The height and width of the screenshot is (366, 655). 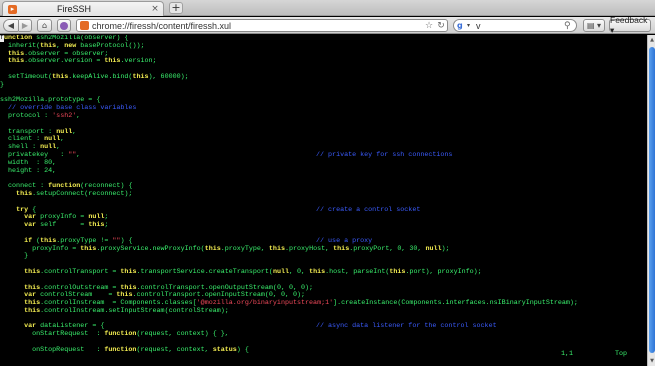 I want to click on code-token: connect :, so click(x=24, y=186).